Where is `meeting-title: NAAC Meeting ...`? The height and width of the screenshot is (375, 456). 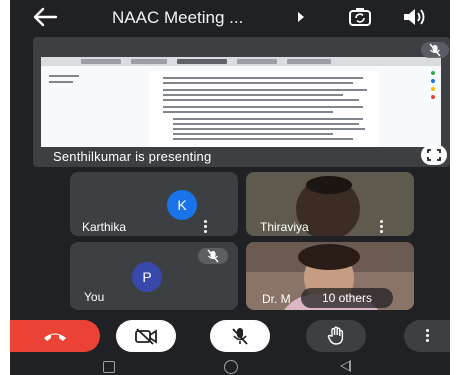 meeting-title: NAAC Meeting ... is located at coordinates (177, 18).